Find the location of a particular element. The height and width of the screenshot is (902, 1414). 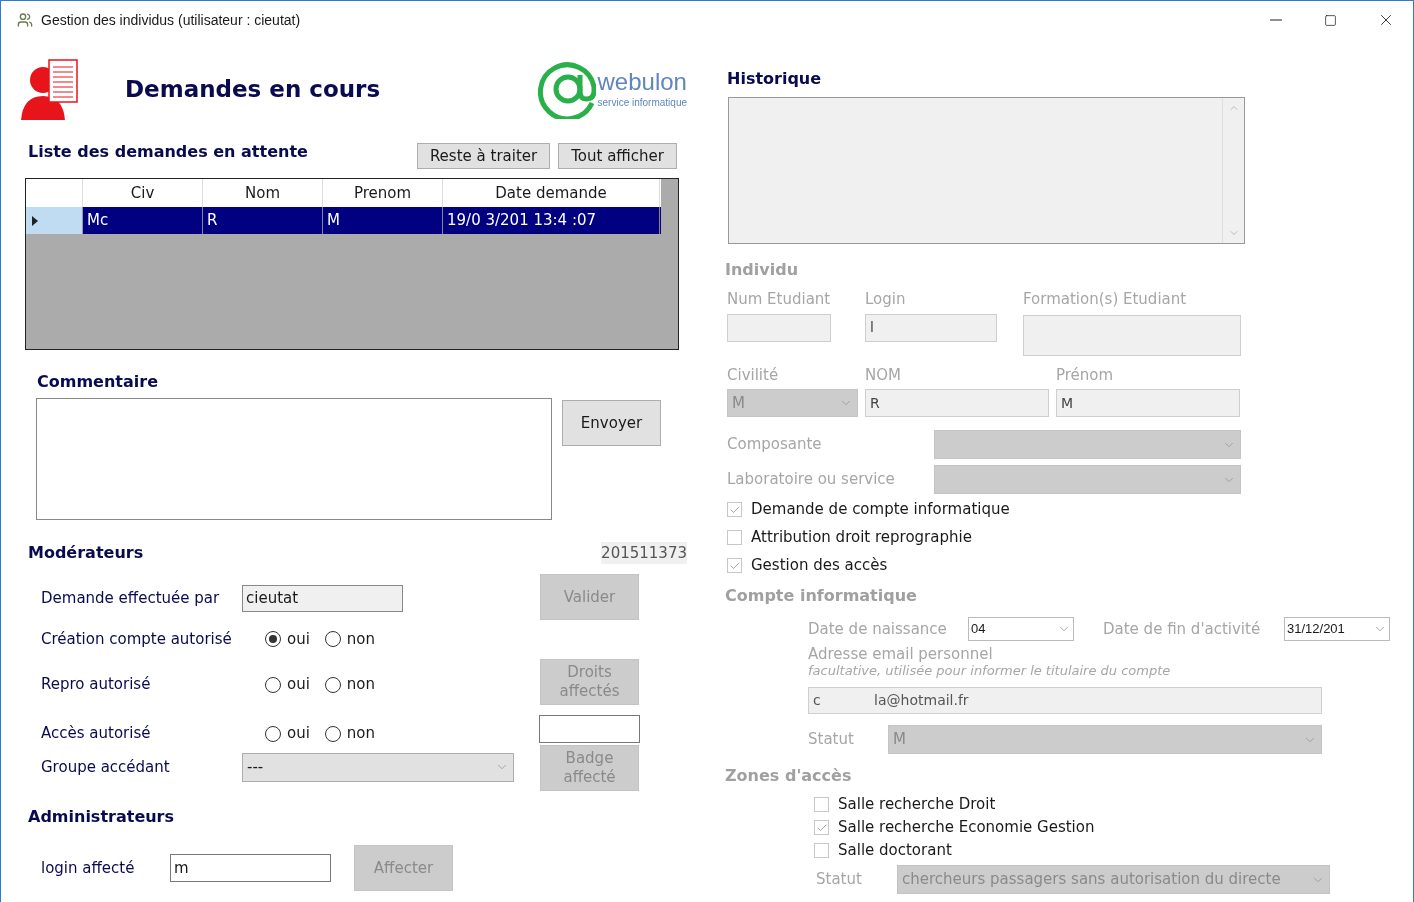

field-label: Date de fin d'activité is located at coordinates (1182, 629).